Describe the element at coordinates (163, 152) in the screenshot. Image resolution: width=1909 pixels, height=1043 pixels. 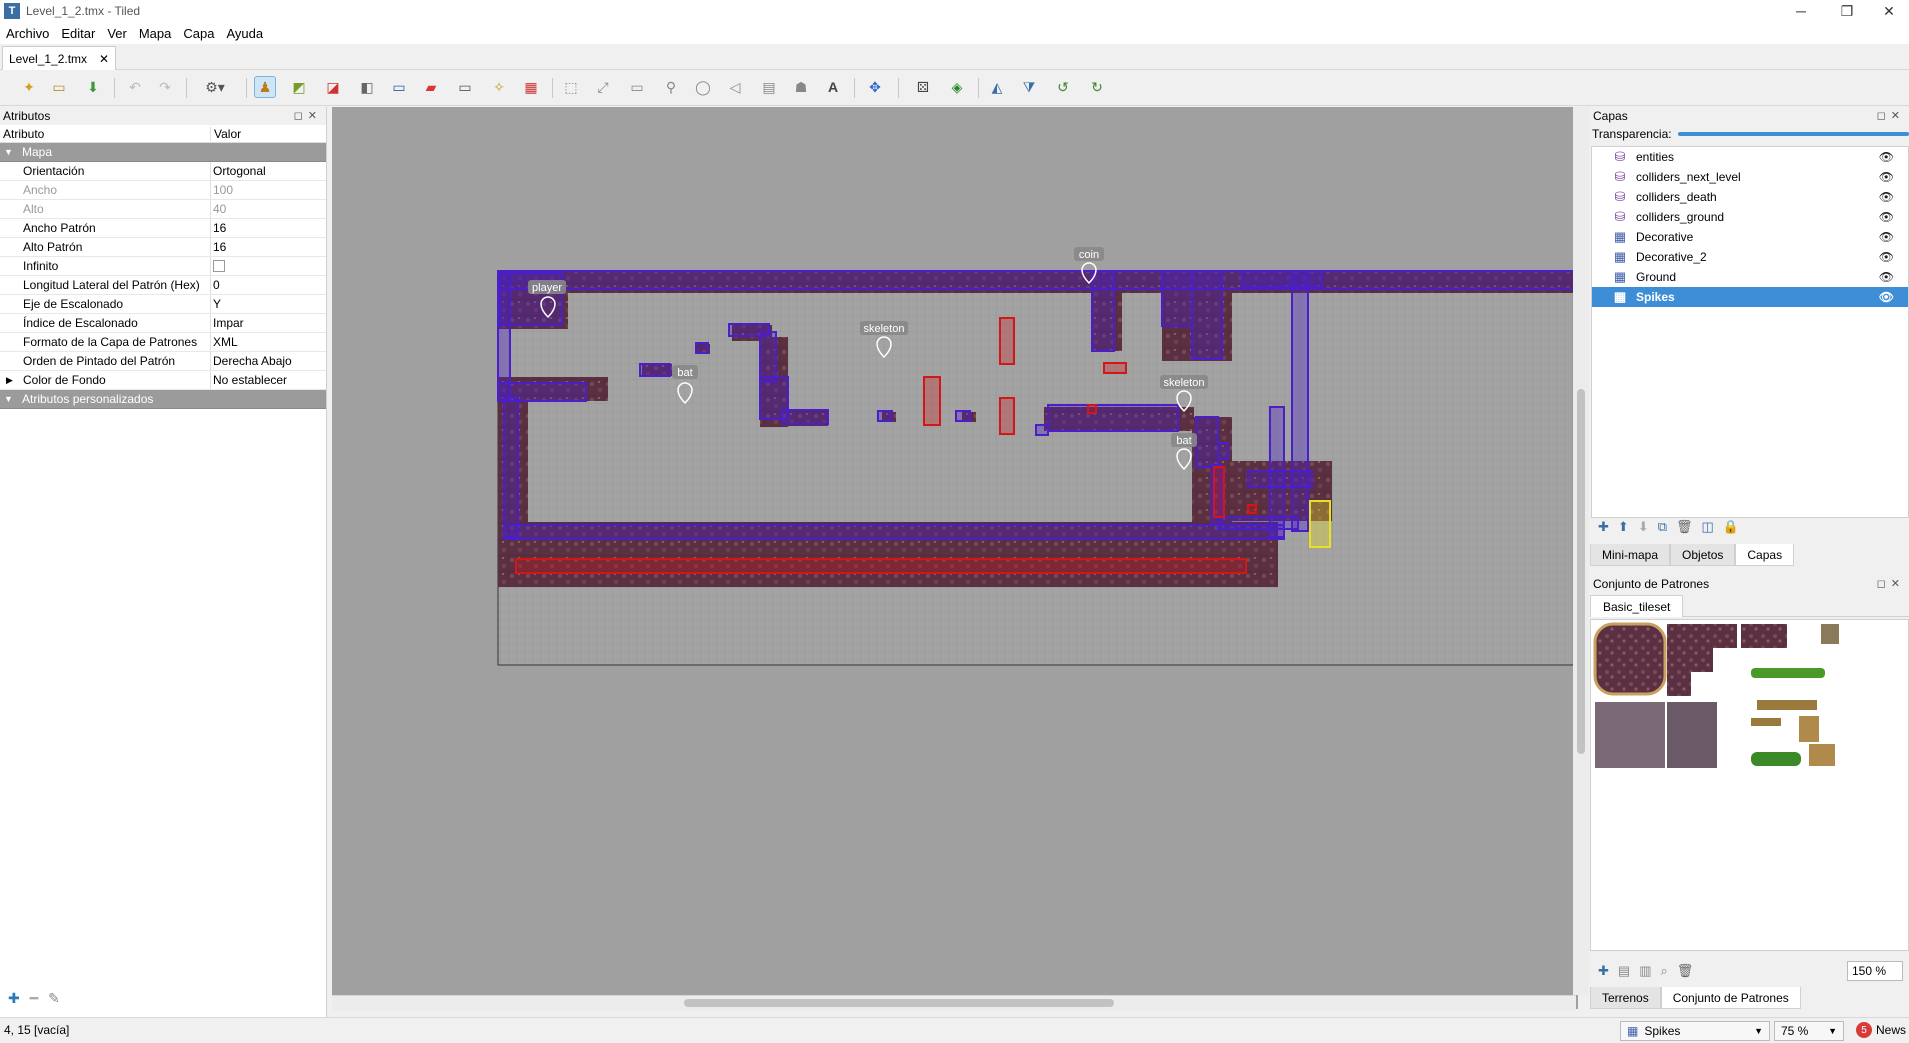
I see `map-group-header: ▼ Mapa` at that location.